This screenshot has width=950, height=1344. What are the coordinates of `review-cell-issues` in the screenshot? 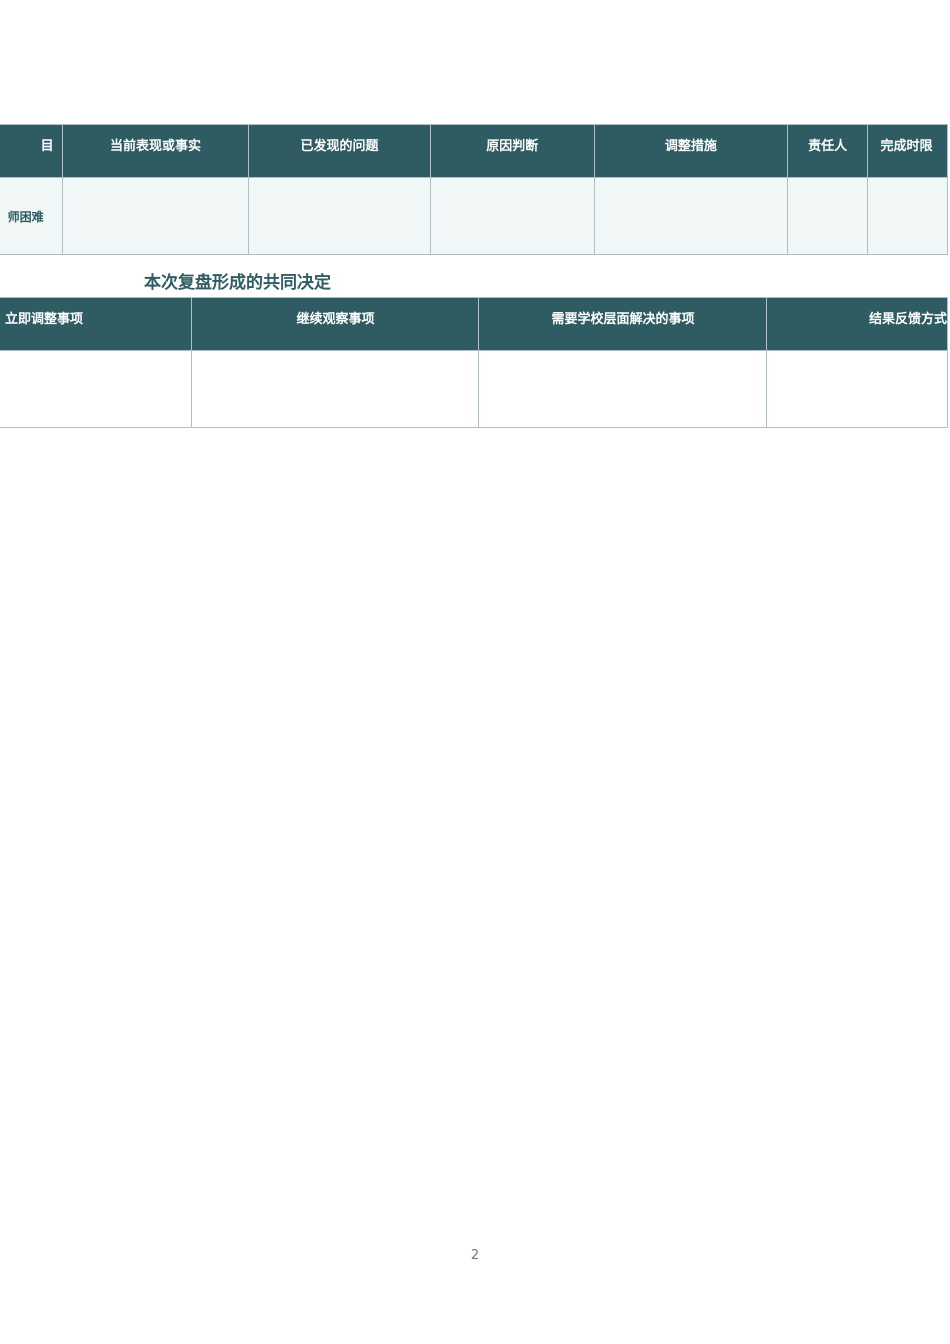 It's located at (339, 216).